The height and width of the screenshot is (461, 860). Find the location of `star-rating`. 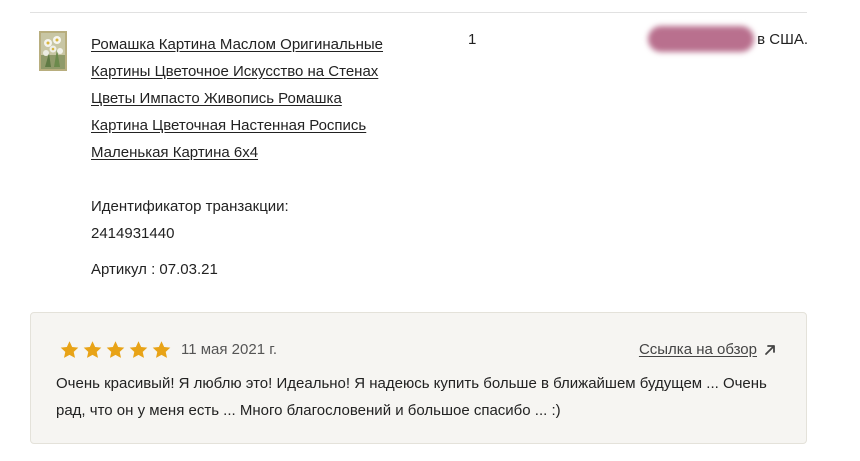

star-rating is located at coordinates (115, 350).